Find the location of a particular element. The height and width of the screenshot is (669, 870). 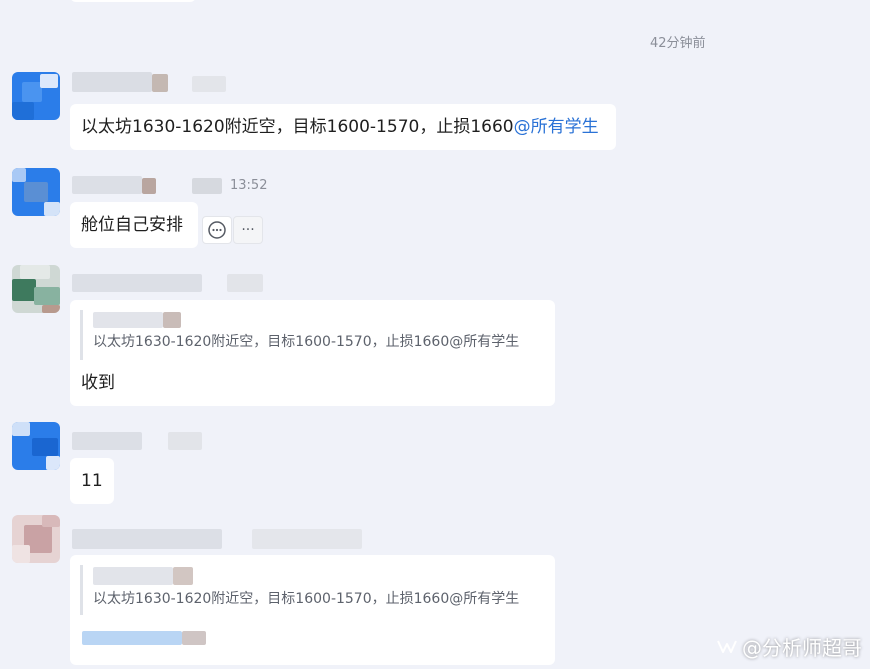

message-text: 收到 is located at coordinates (98, 383).